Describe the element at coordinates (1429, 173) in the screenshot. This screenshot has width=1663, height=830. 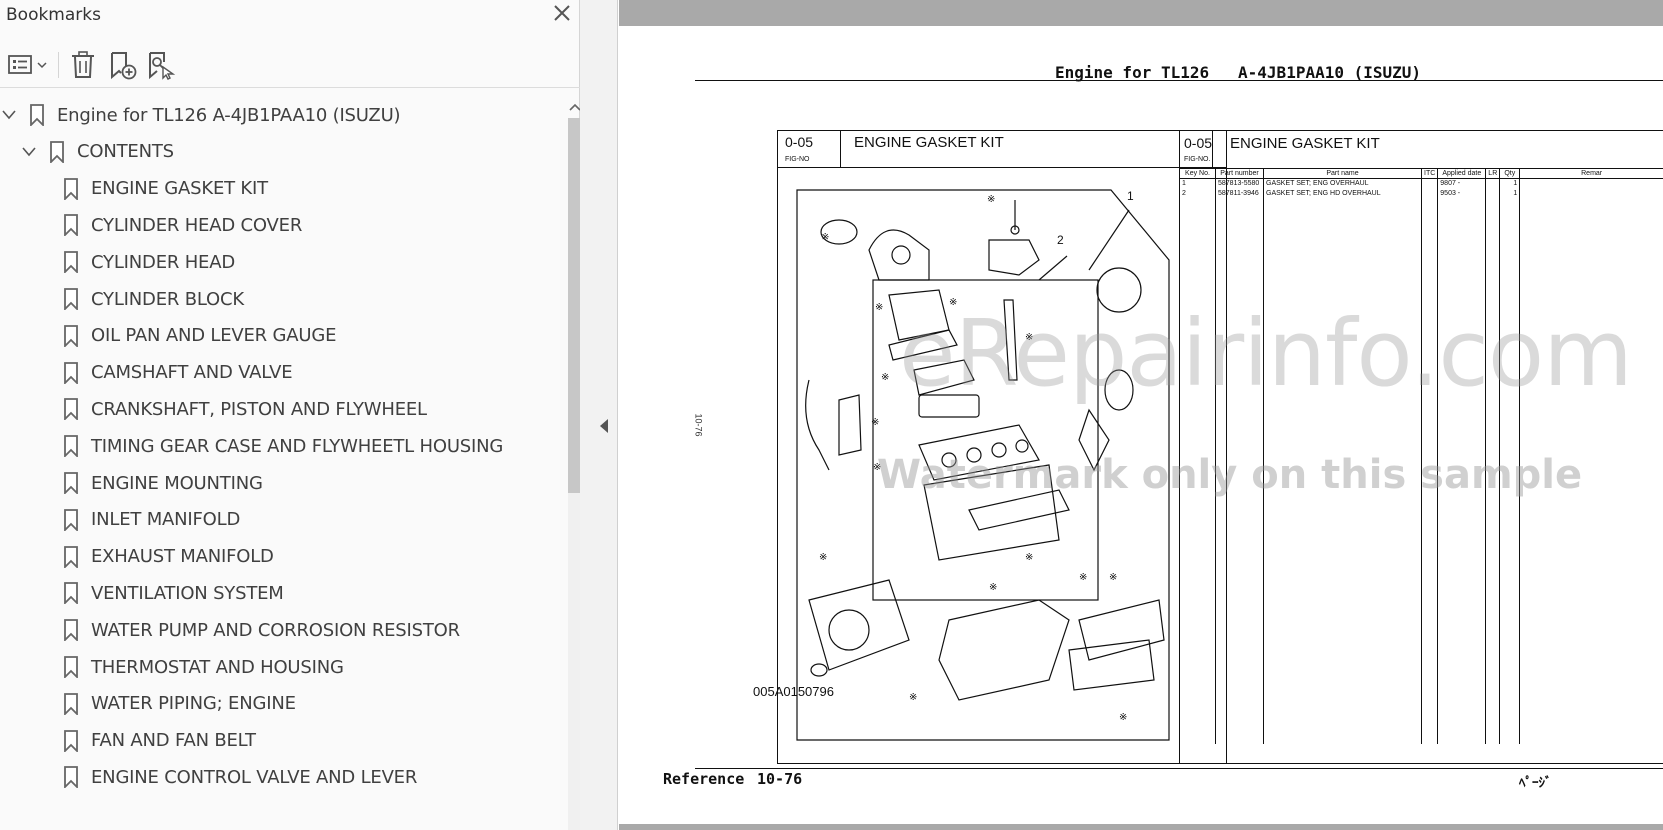
I see `col-itc: ITC` at that location.